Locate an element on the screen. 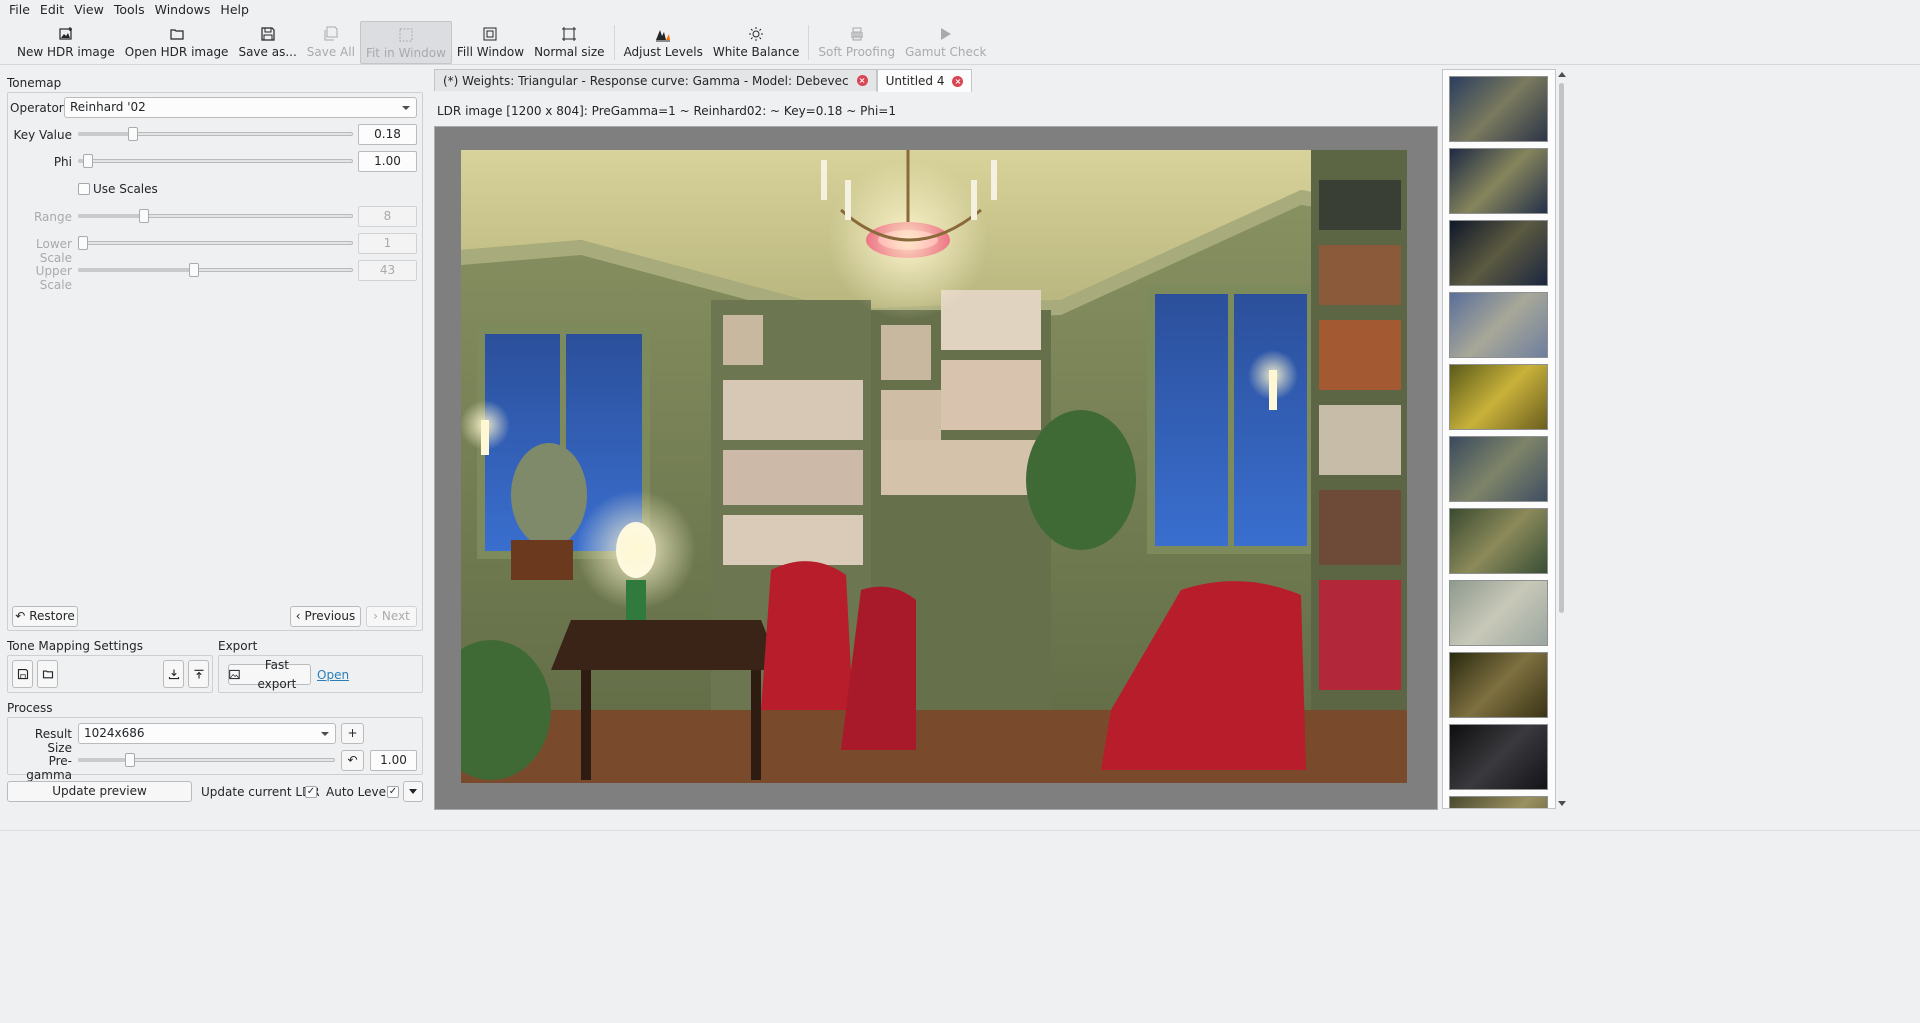 The width and height of the screenshot is (1920, 1023). fast-export-button: Fast export is located at coordinates (269, 674).